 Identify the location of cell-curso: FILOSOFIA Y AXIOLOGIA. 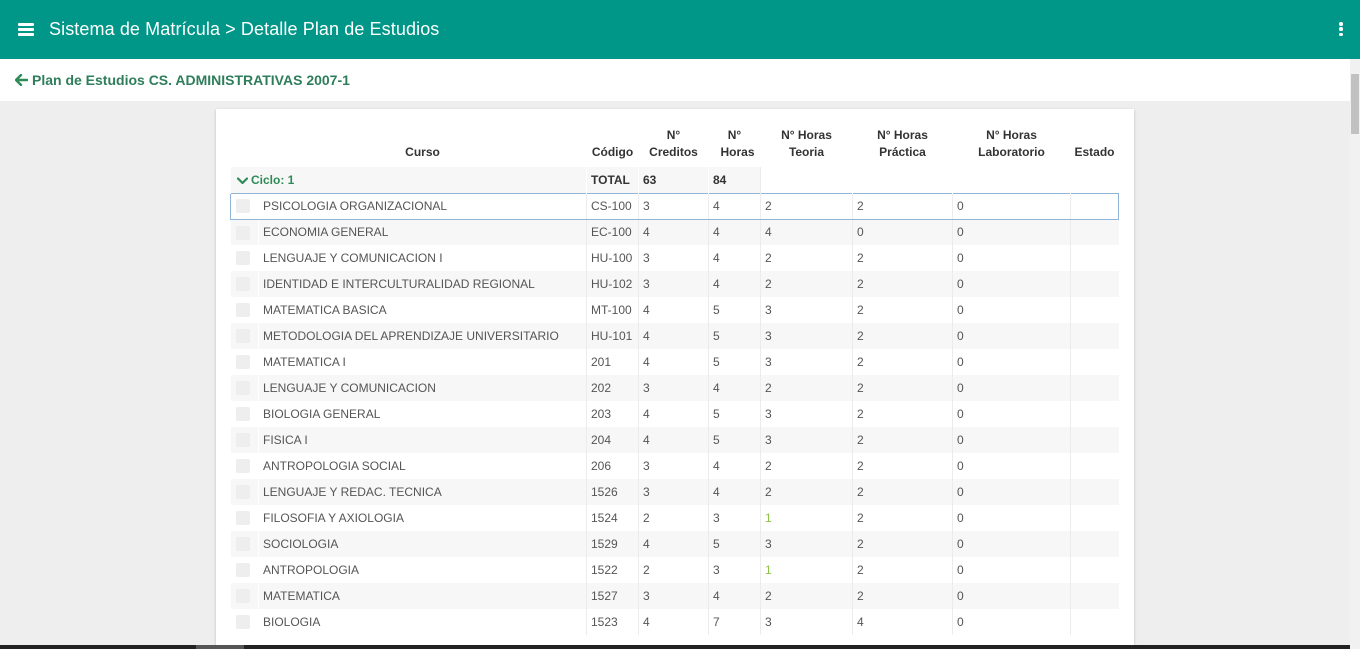
(422, 518).